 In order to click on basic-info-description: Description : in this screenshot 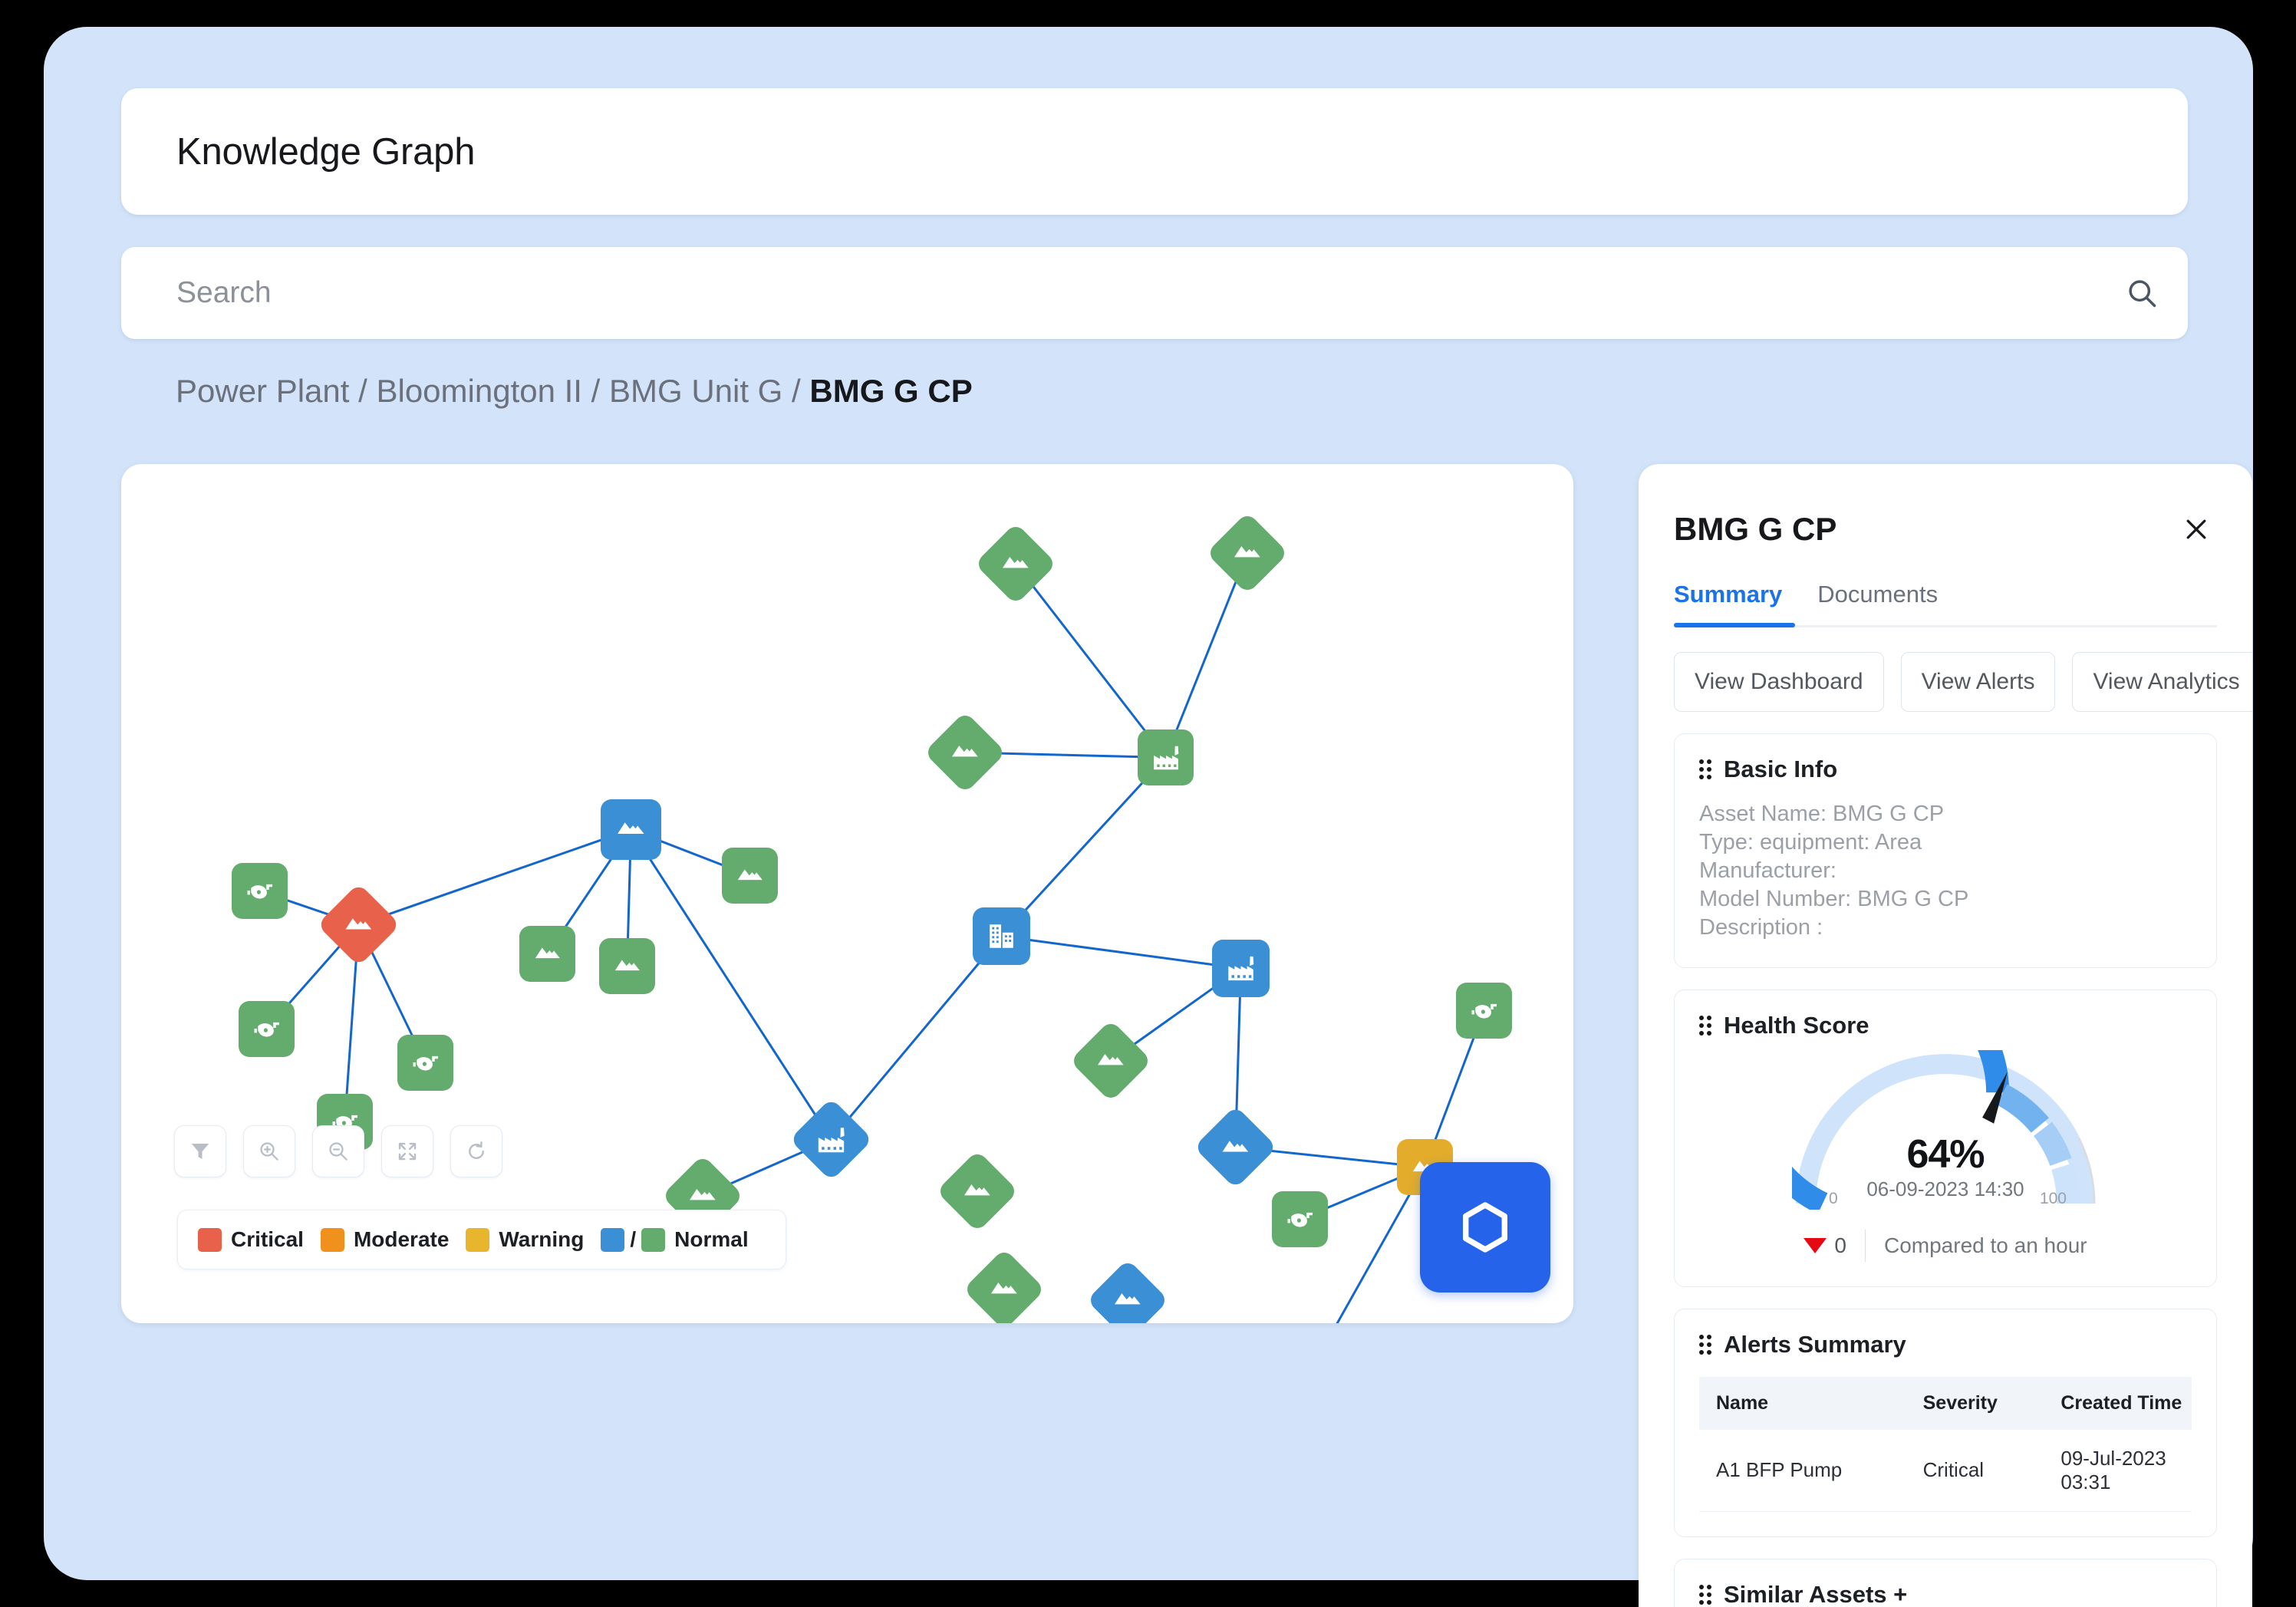, I will do `click(1761, 927)`.